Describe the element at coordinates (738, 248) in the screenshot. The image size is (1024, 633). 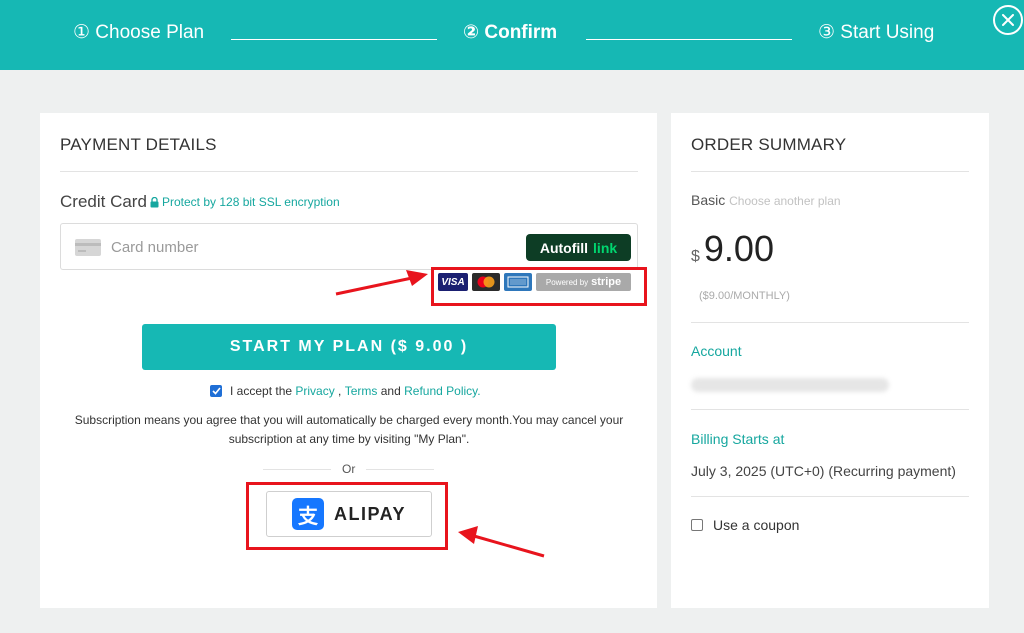
I see `price-amount: 9.00` at that location.